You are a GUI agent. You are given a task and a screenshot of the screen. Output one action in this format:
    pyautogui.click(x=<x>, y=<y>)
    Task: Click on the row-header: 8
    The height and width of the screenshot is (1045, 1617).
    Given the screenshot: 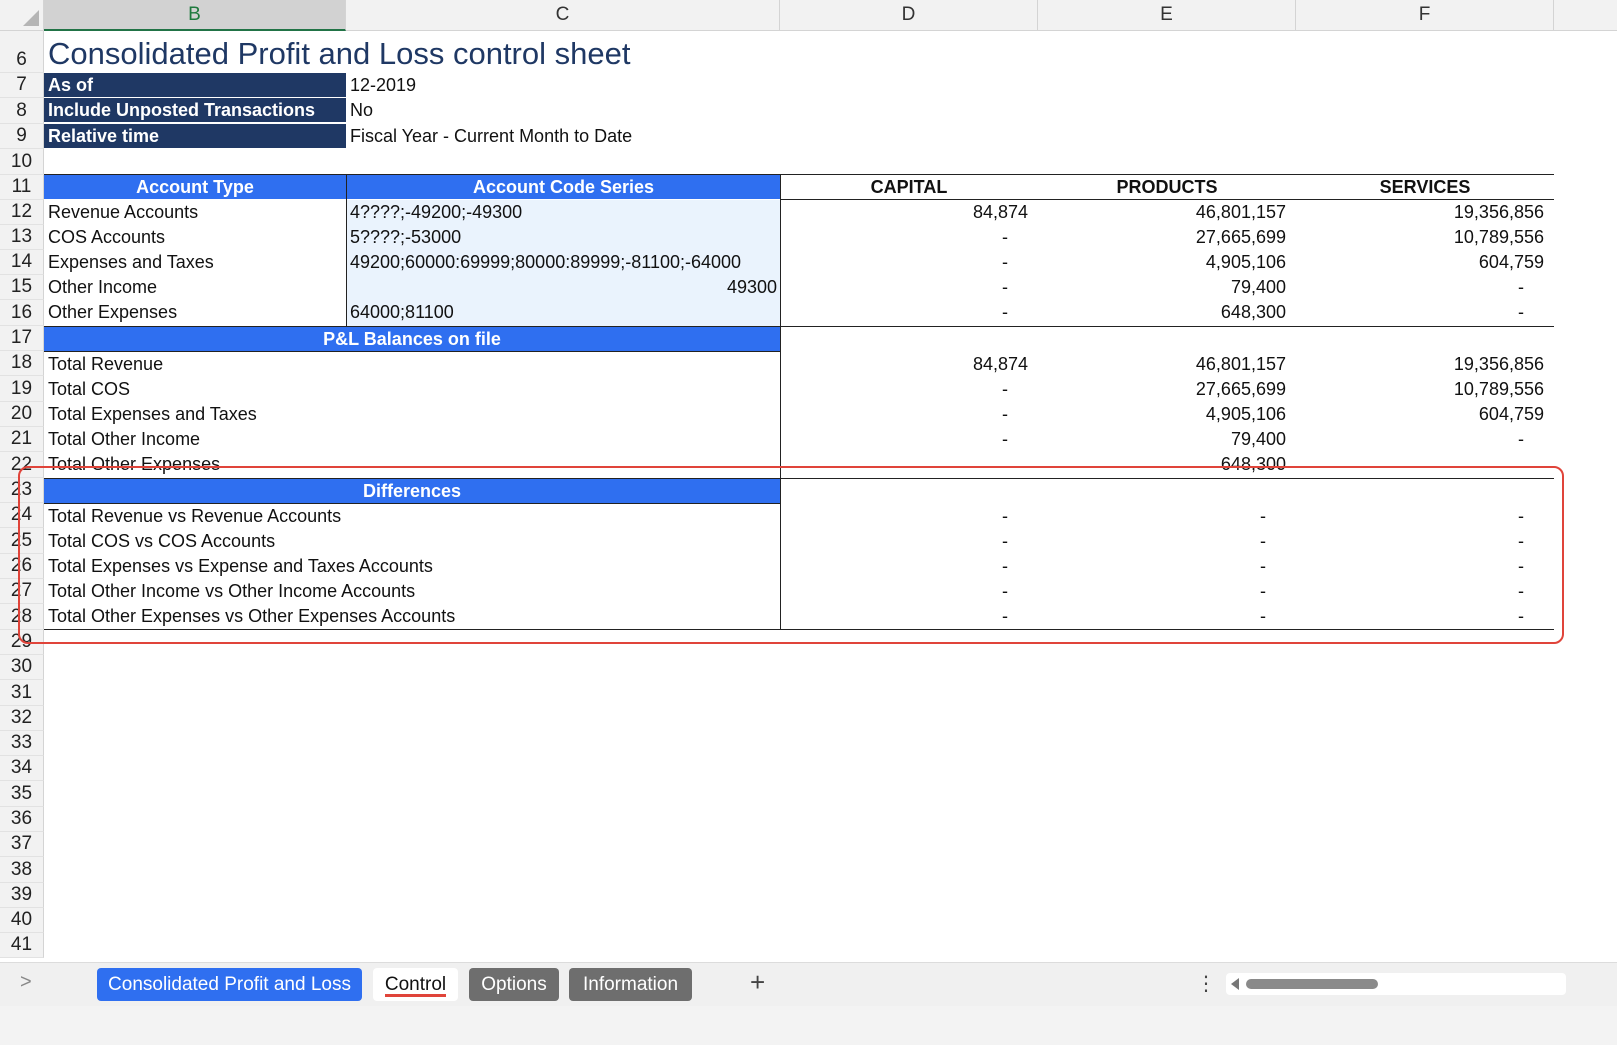 What is the action you would take?
    pyautogui.click(x=22, y=111)
    